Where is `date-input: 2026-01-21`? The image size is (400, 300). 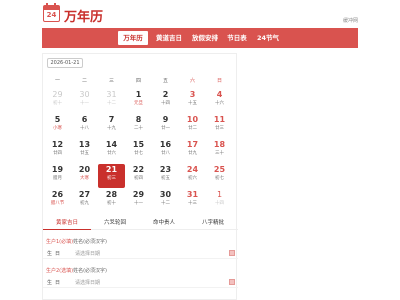 date-input: 2026-01-21 is located at coordinates (65, 63).